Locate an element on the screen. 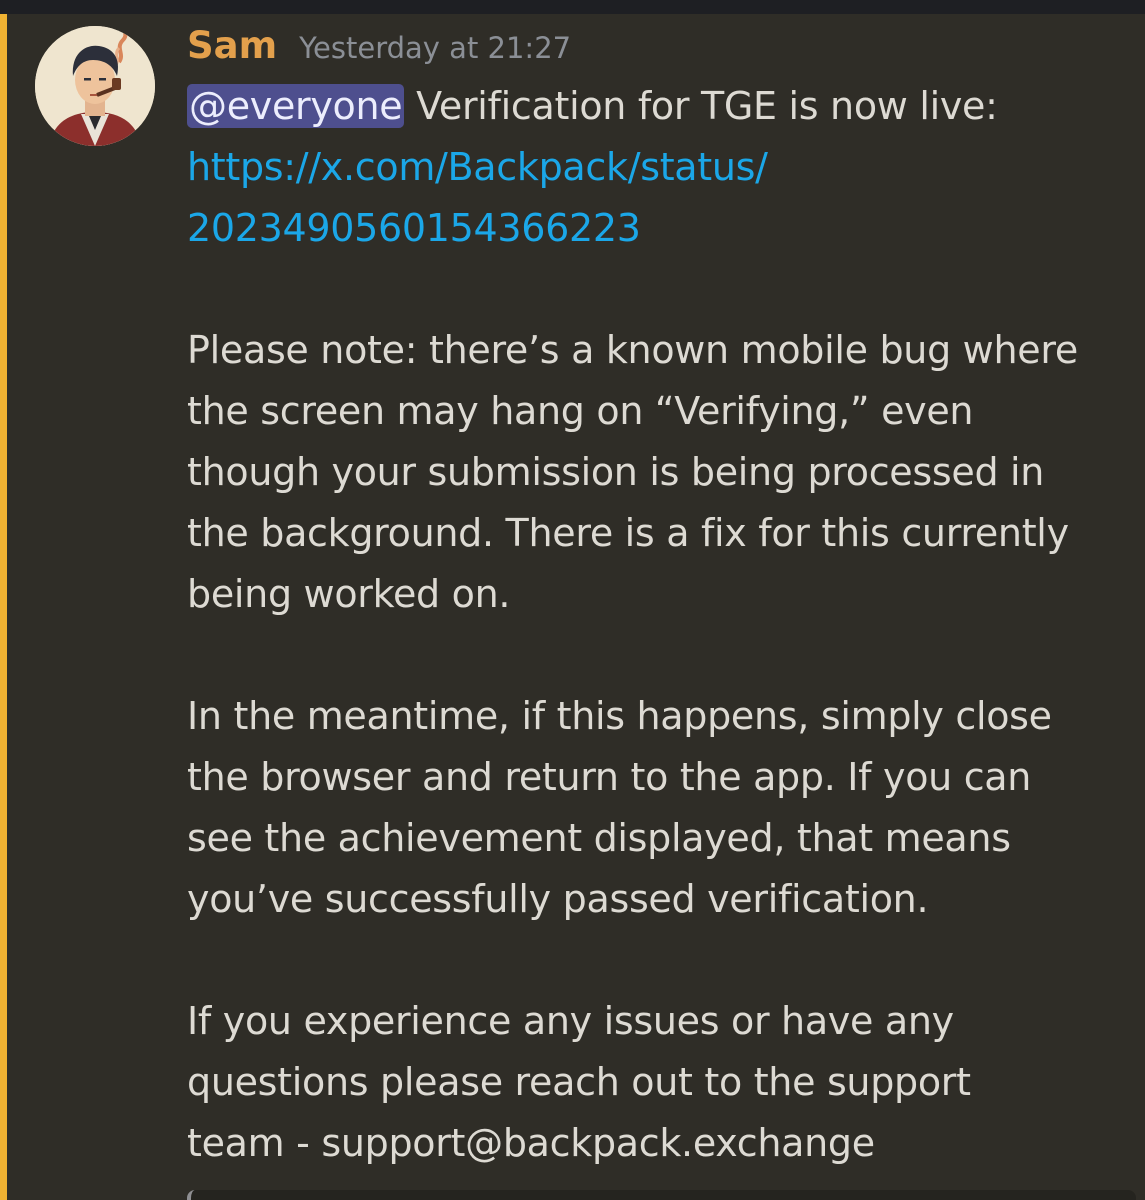 The image size is (1145, 1200). message-timestamp: Yesterday at 21:27 is located at coordinates (435, 48).